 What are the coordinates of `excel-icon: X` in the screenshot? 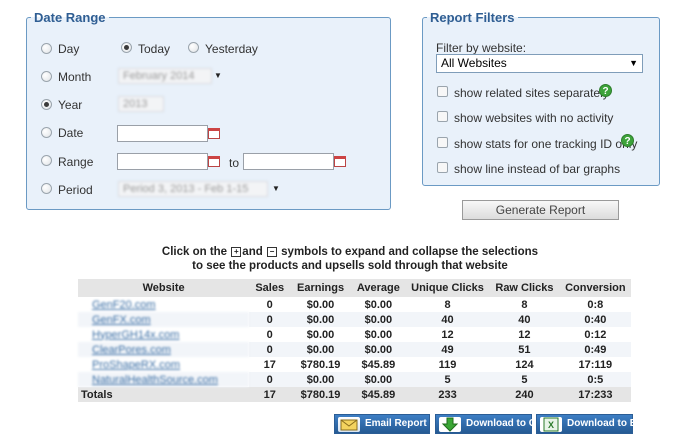 It's located at (551, 424).